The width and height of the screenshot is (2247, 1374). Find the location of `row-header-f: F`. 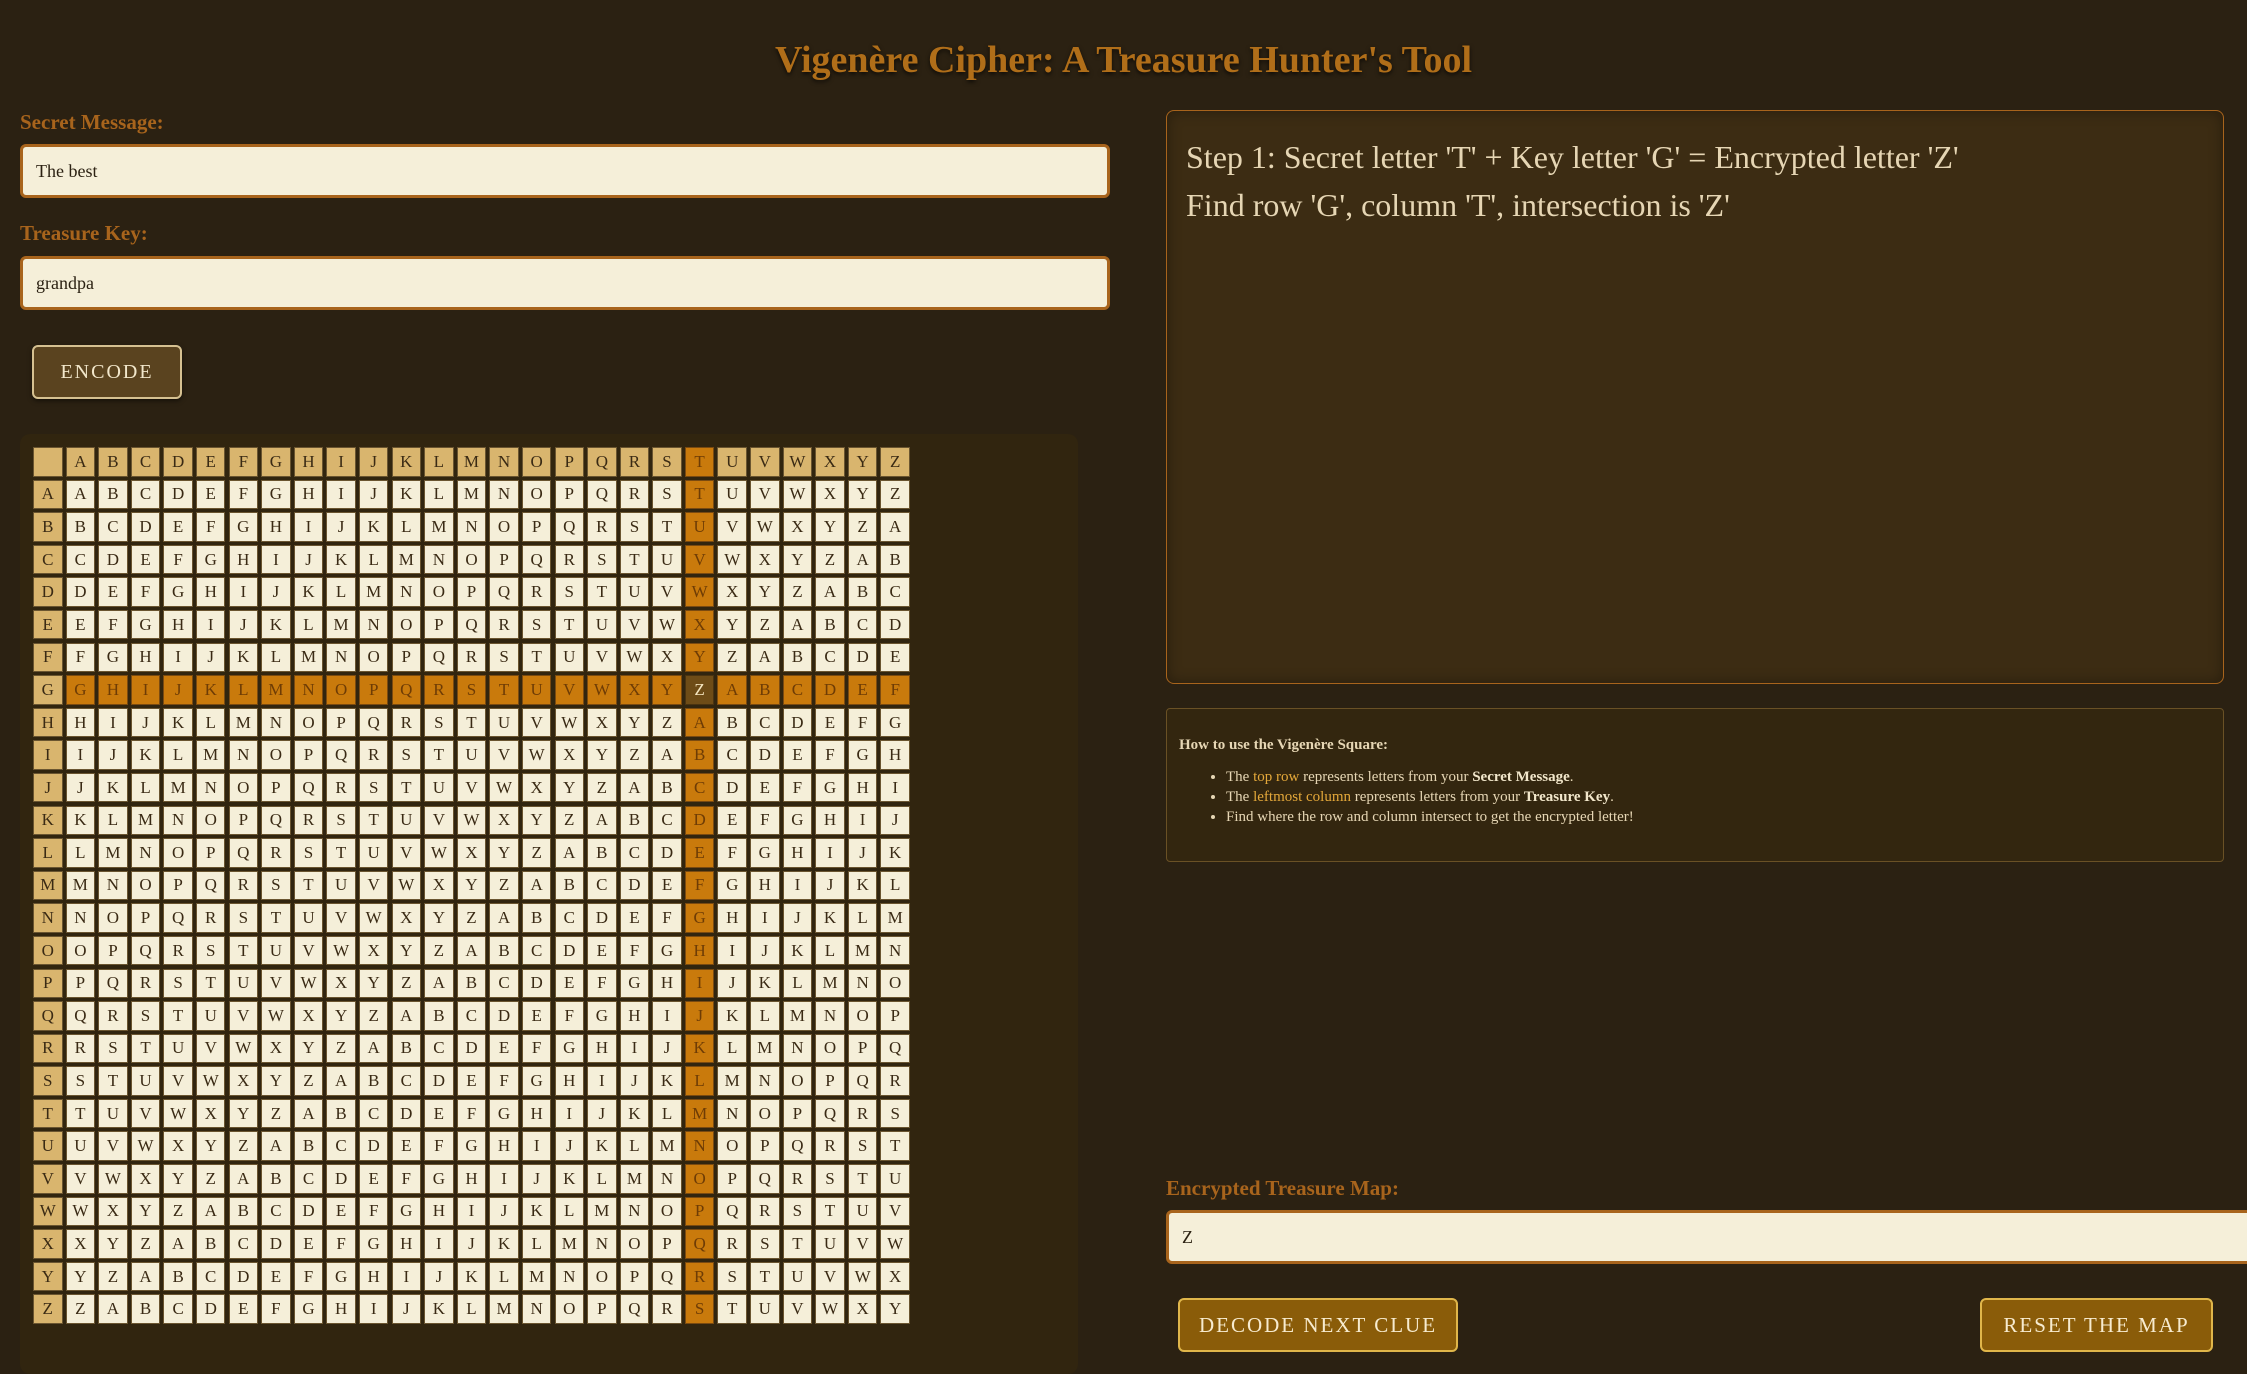

row-header-f: F is located at coordinates (48, 657).